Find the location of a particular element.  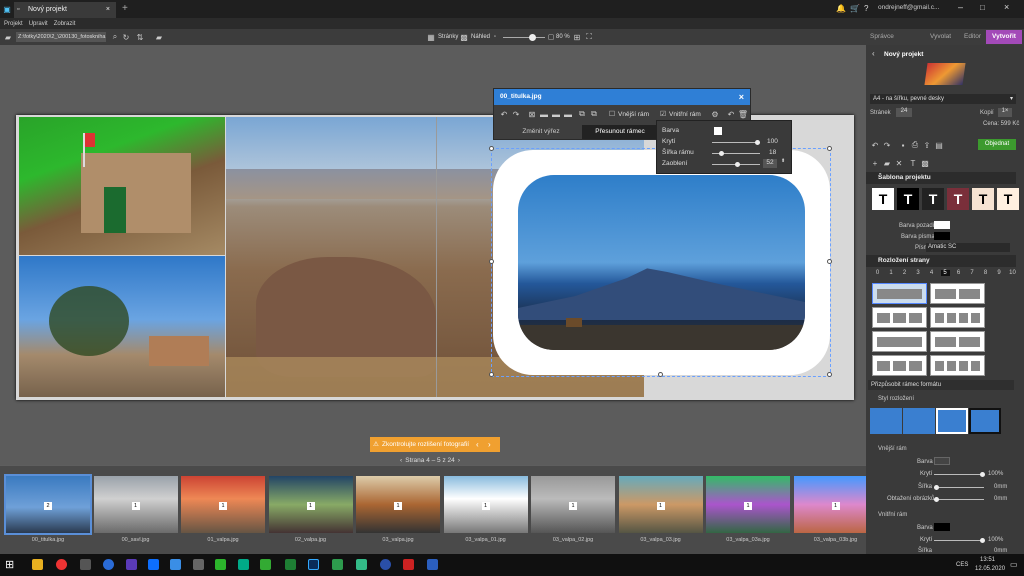

copies-input: 1× is located at coordinates (1005, 112).